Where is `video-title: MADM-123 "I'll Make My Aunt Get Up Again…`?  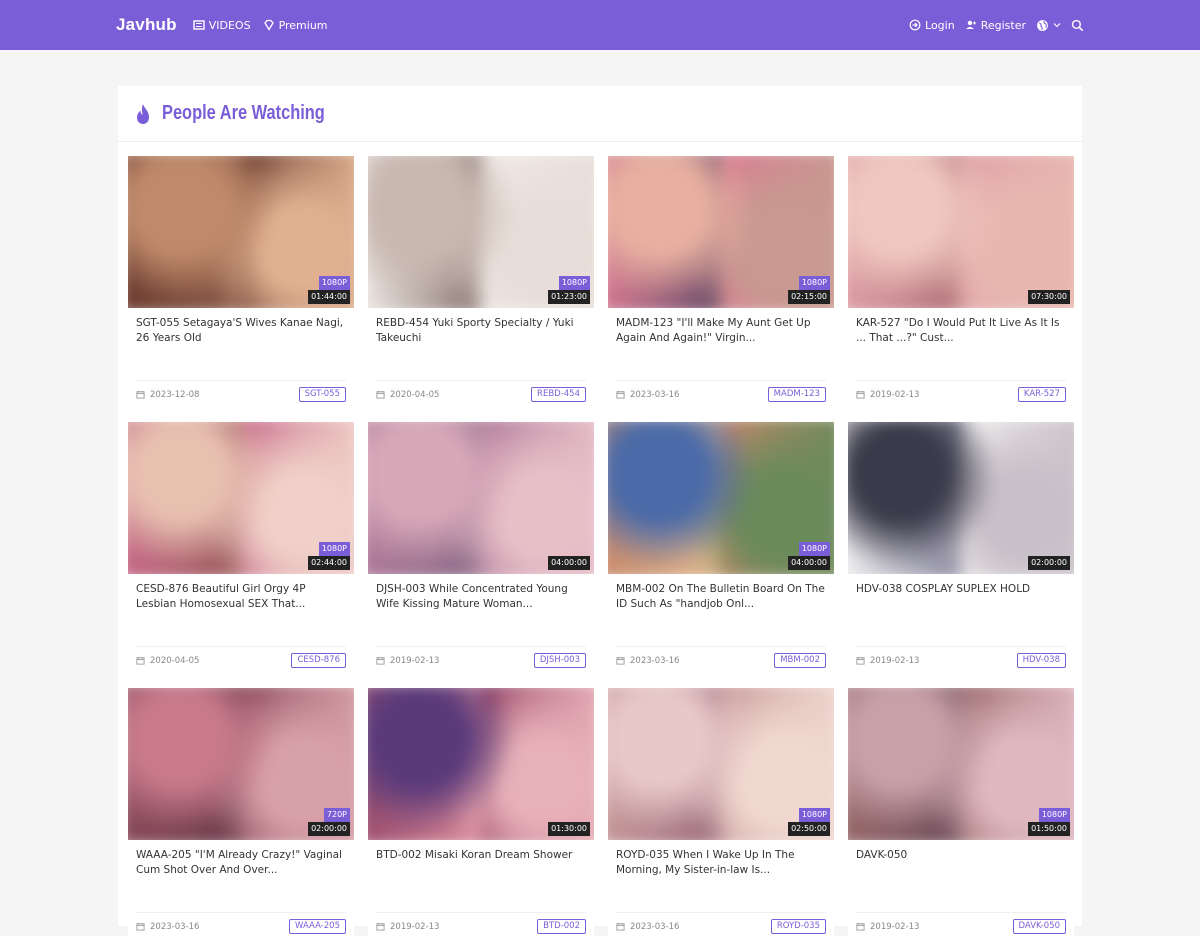
video-title: MADM-123 "I'll Make My Aunt Get Up Again… is located at coordinates (721, 339).